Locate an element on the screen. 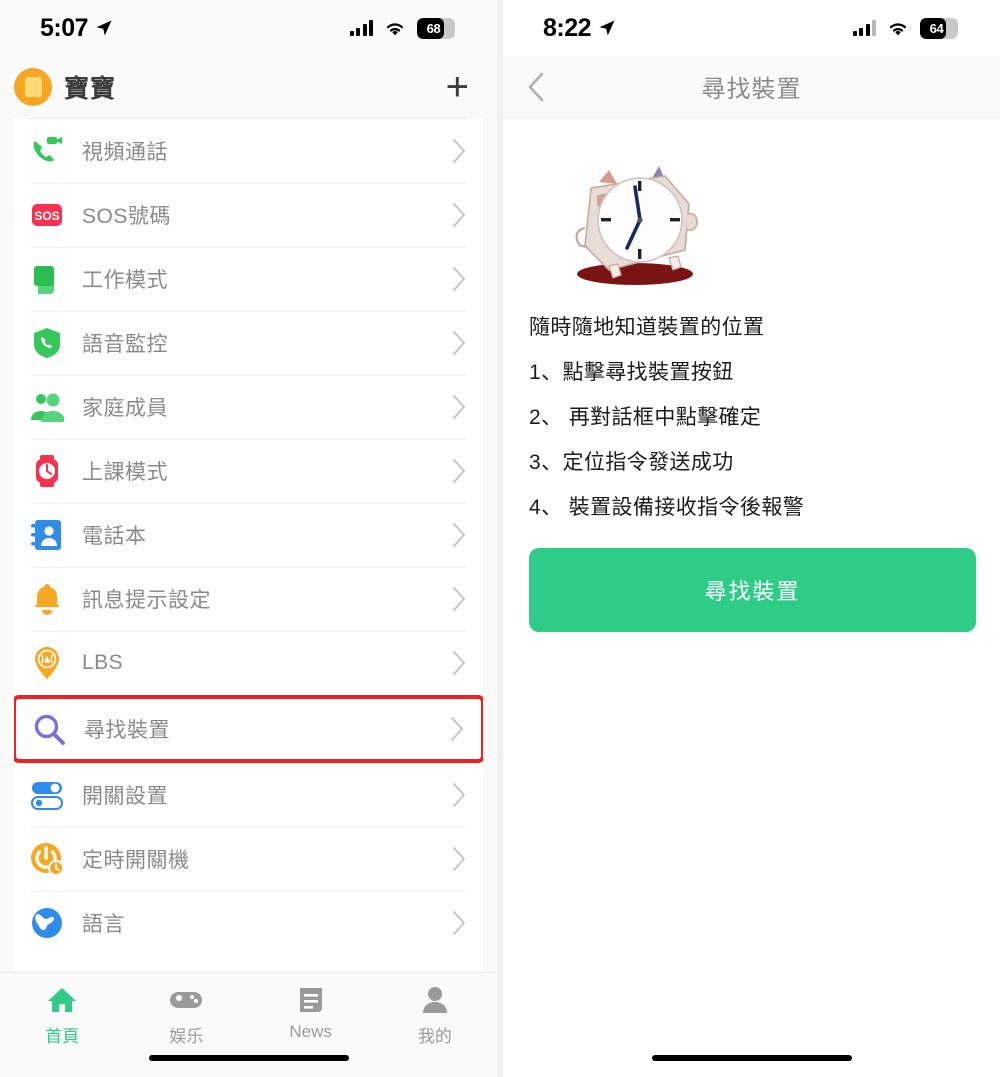 The image size is (1000, 1077). tab-news: News is located at coordinates (311, 1031).